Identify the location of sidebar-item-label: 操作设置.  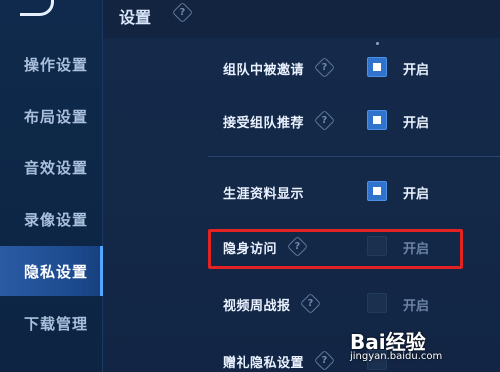
(56, 64).